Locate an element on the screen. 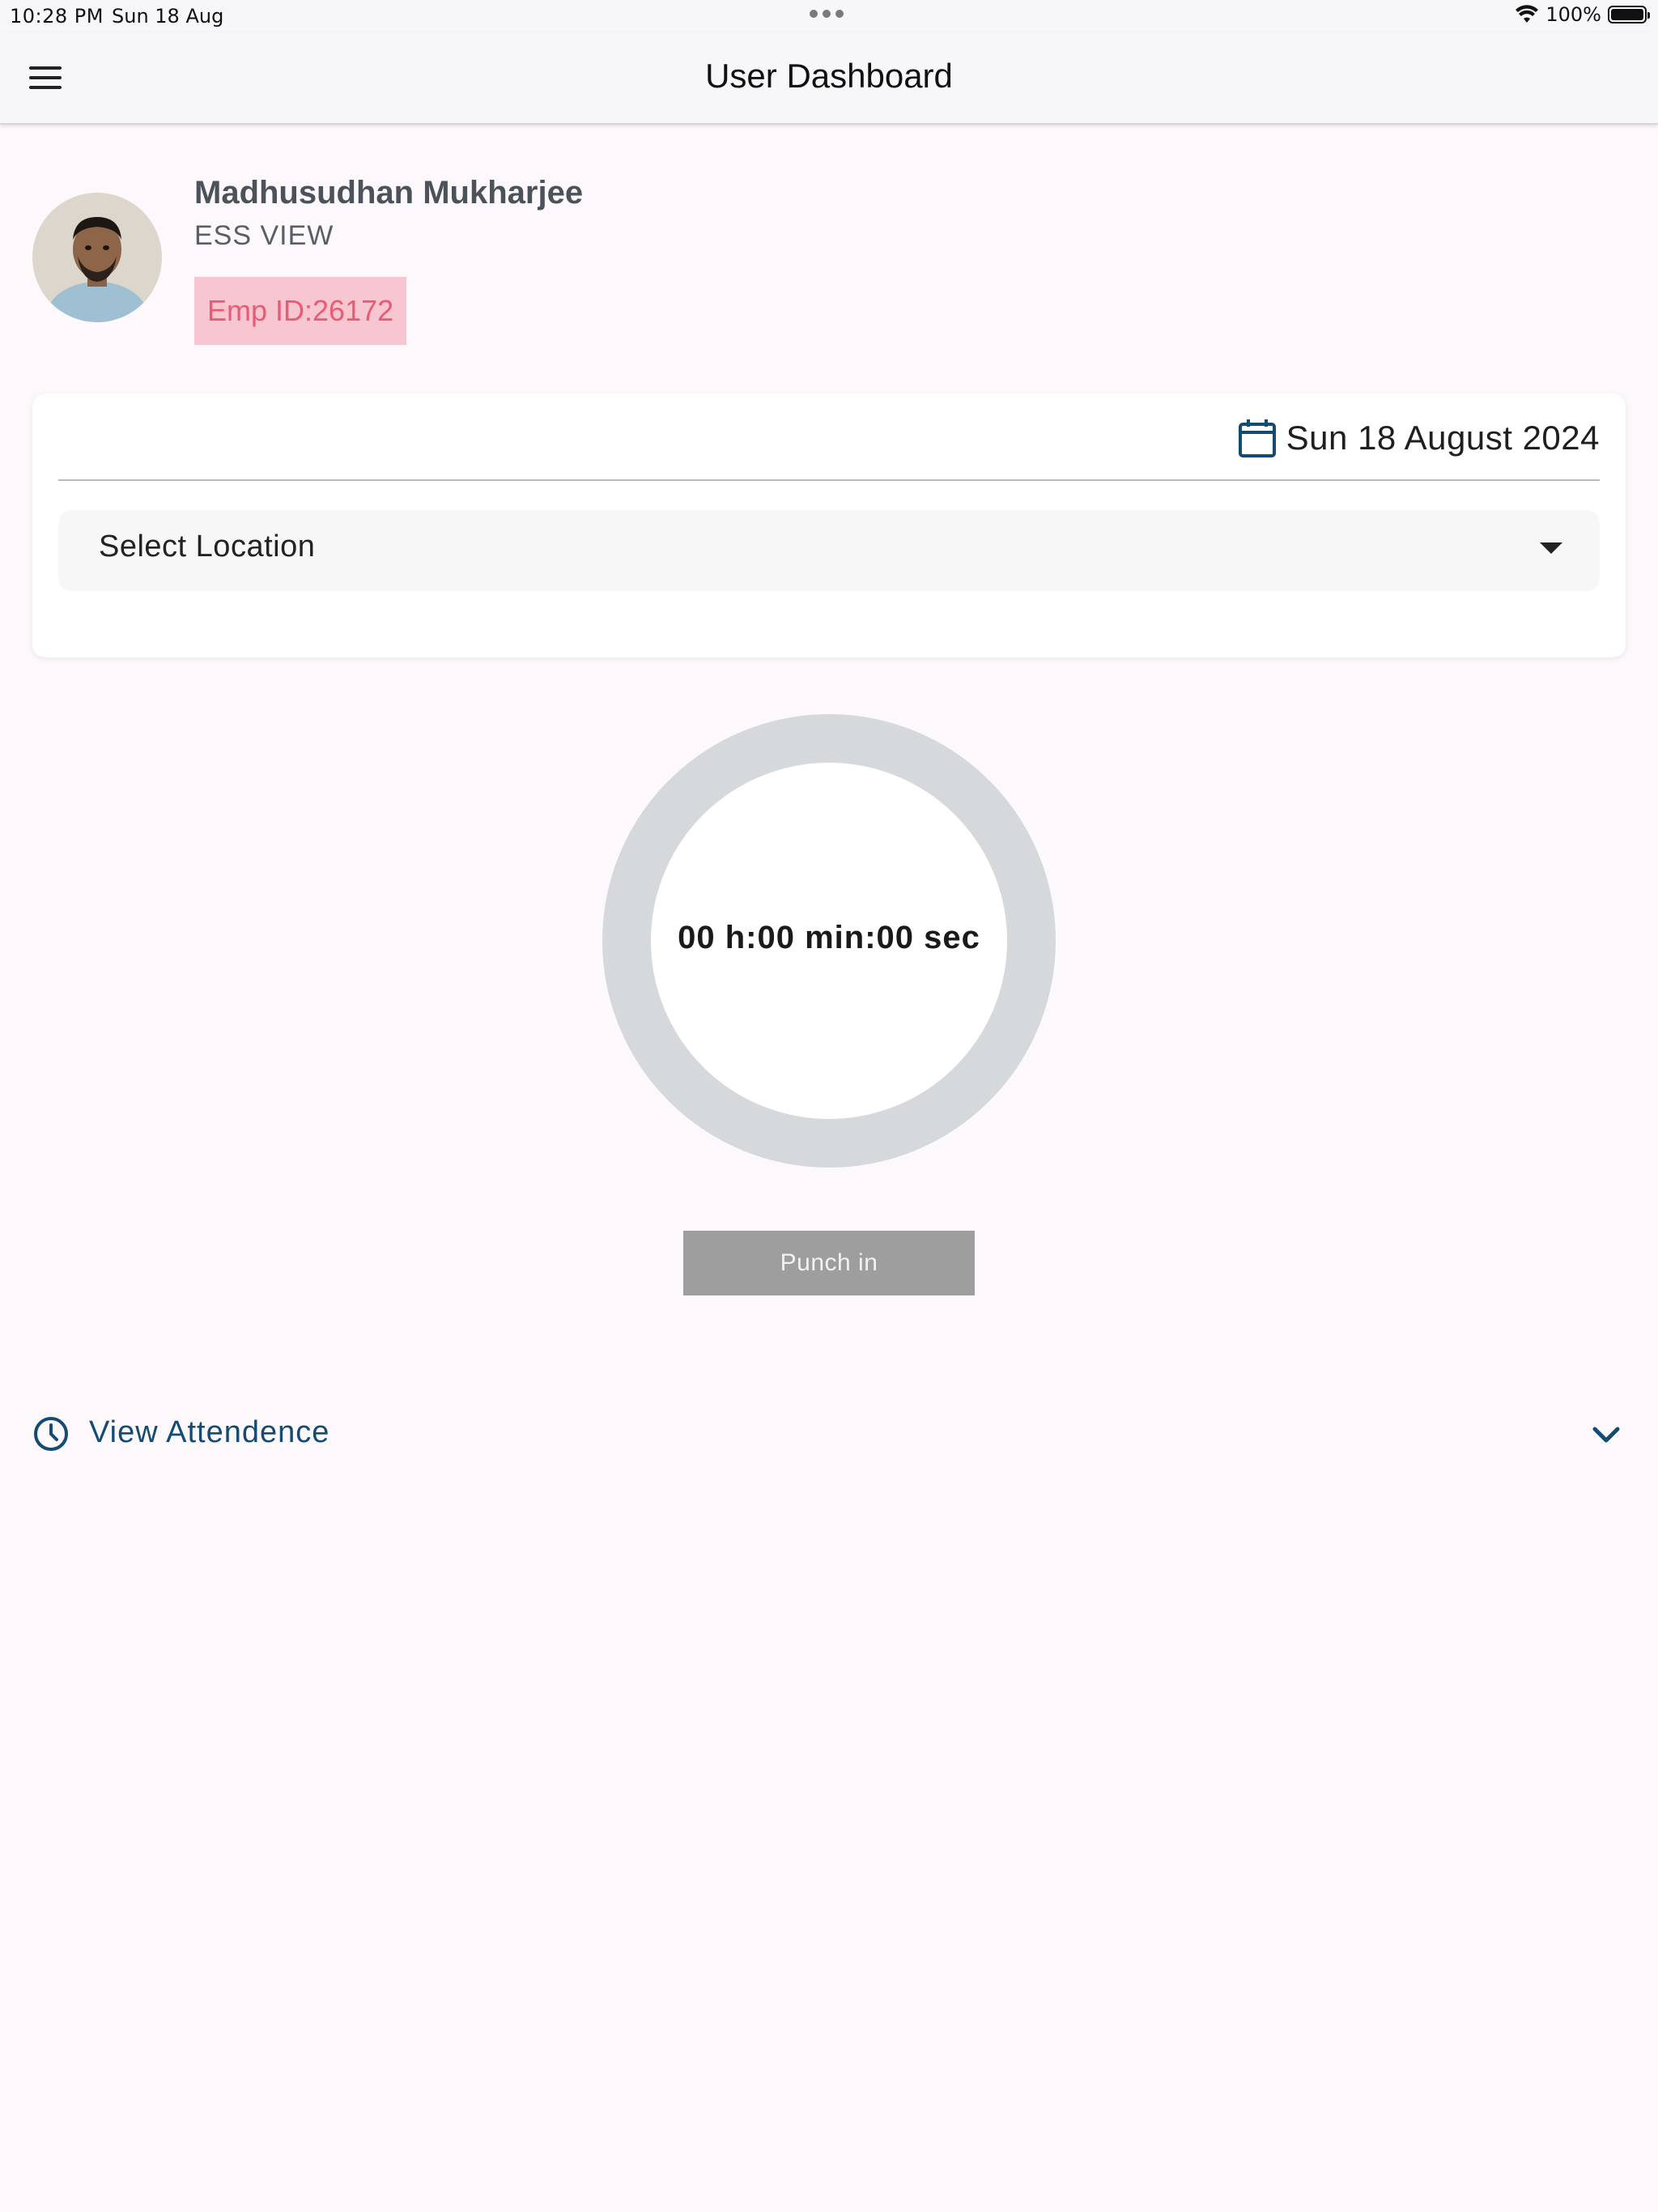 Image resolution: width=1658 pixels, height=2212 pixels. date-row: Sun 18 August 2024 is located at coordinates (1419, 438).